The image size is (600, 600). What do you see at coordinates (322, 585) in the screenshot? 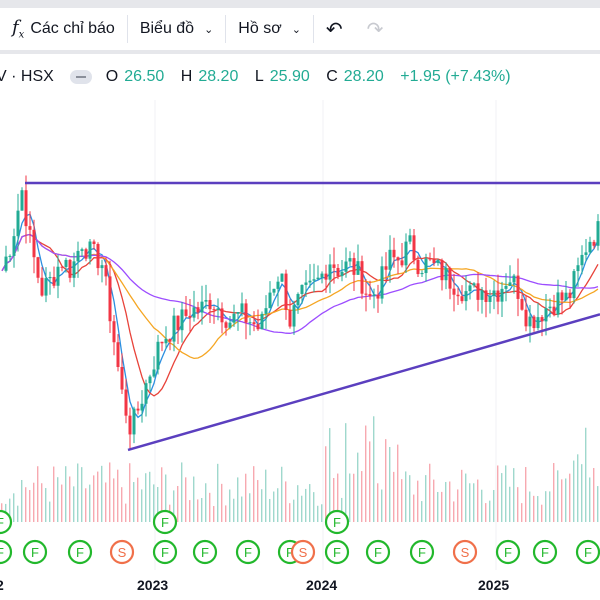
I see `x-tick-label: 2024` at bounding box center [322, 585].